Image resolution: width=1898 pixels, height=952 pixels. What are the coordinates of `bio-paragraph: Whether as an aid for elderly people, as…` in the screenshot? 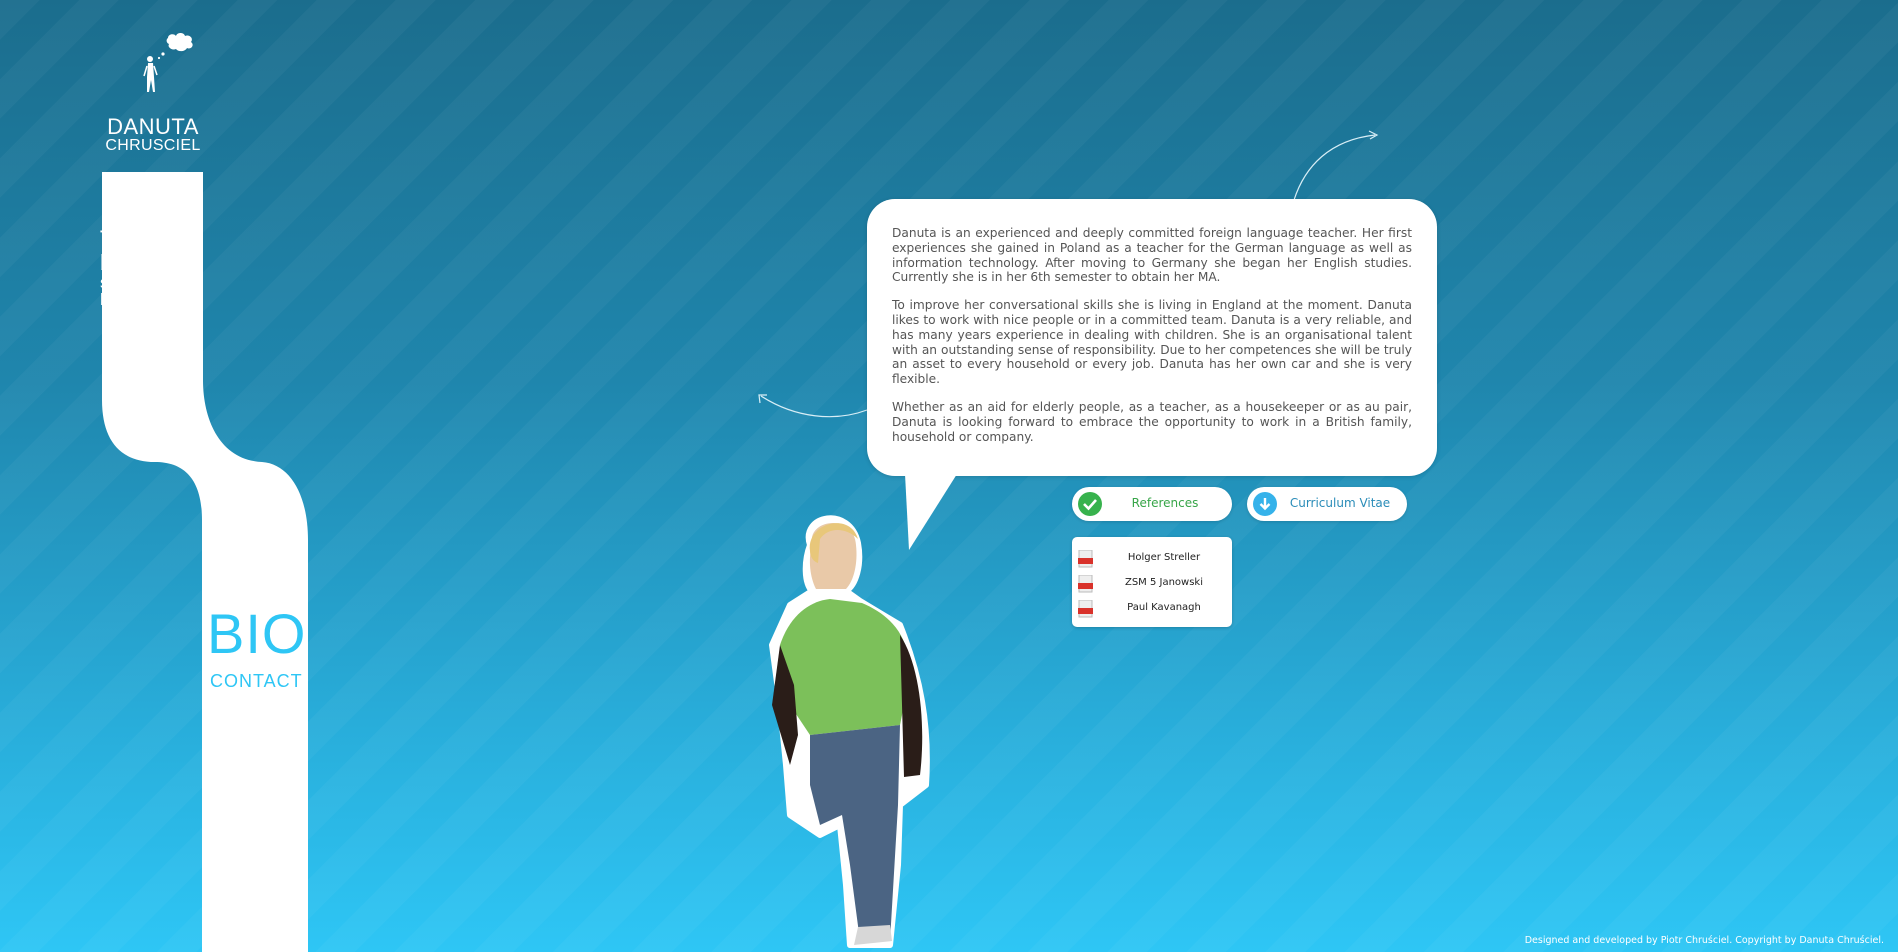 It's located at (1152, 421).